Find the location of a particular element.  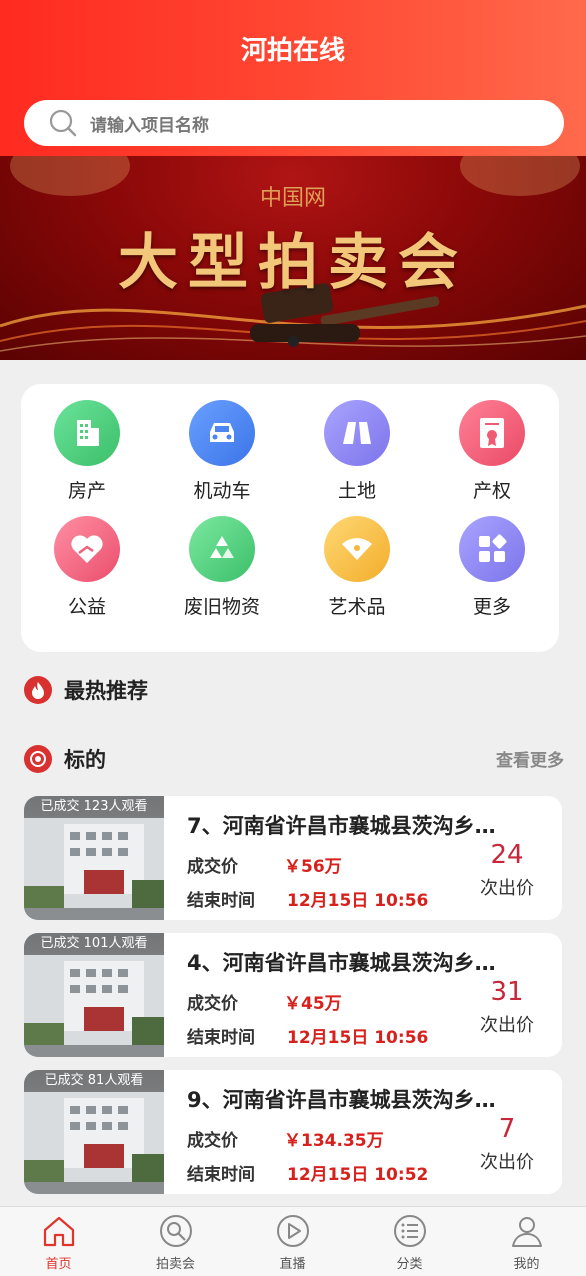

category-vehicle: 机动车 is located at coordinates (222, 451).